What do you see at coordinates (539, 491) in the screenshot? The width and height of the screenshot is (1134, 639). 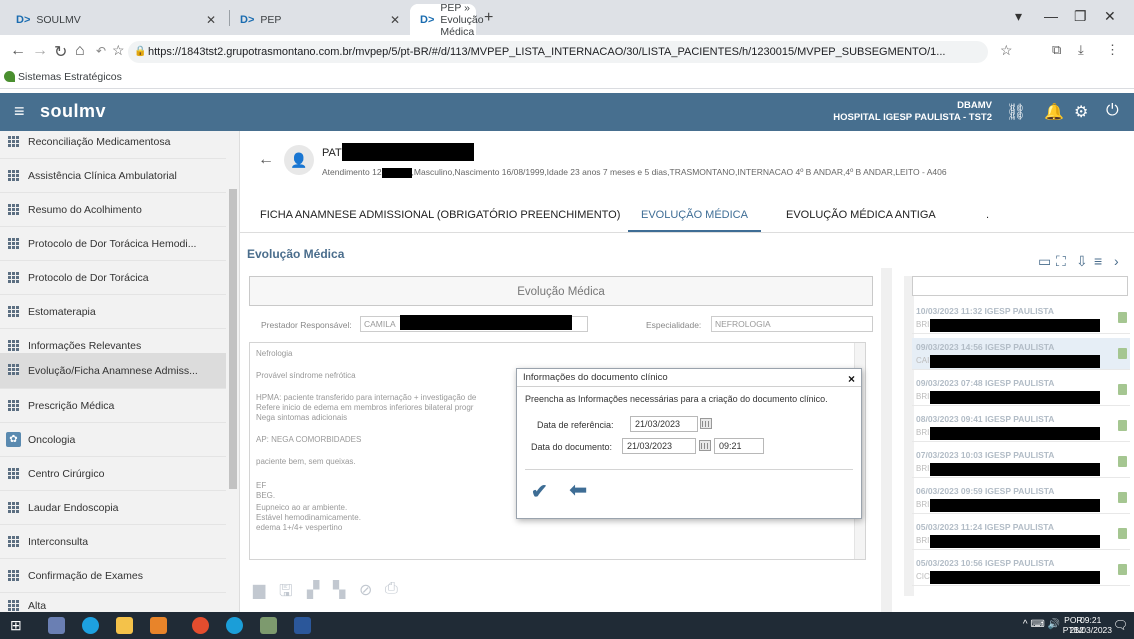 I see `confirm-check-icon: ✔` at bounding box center [539, 491].